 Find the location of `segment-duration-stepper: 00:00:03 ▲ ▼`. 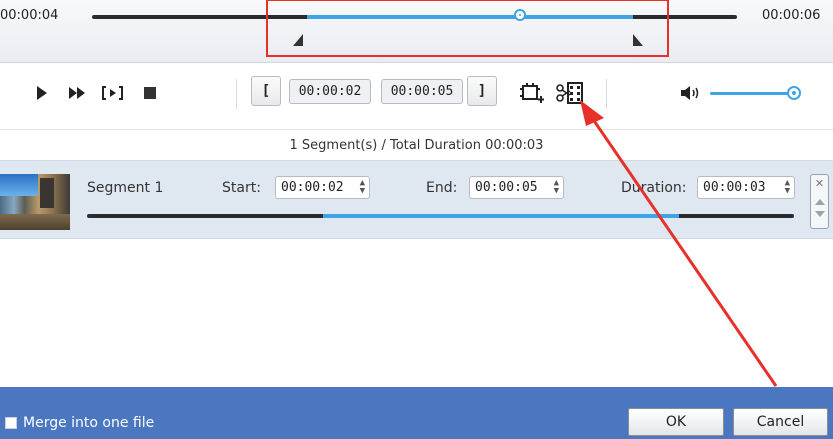

segment-duration-stepper: 00:00:03 ▲ ▼ is located at coordinates (746, 187).